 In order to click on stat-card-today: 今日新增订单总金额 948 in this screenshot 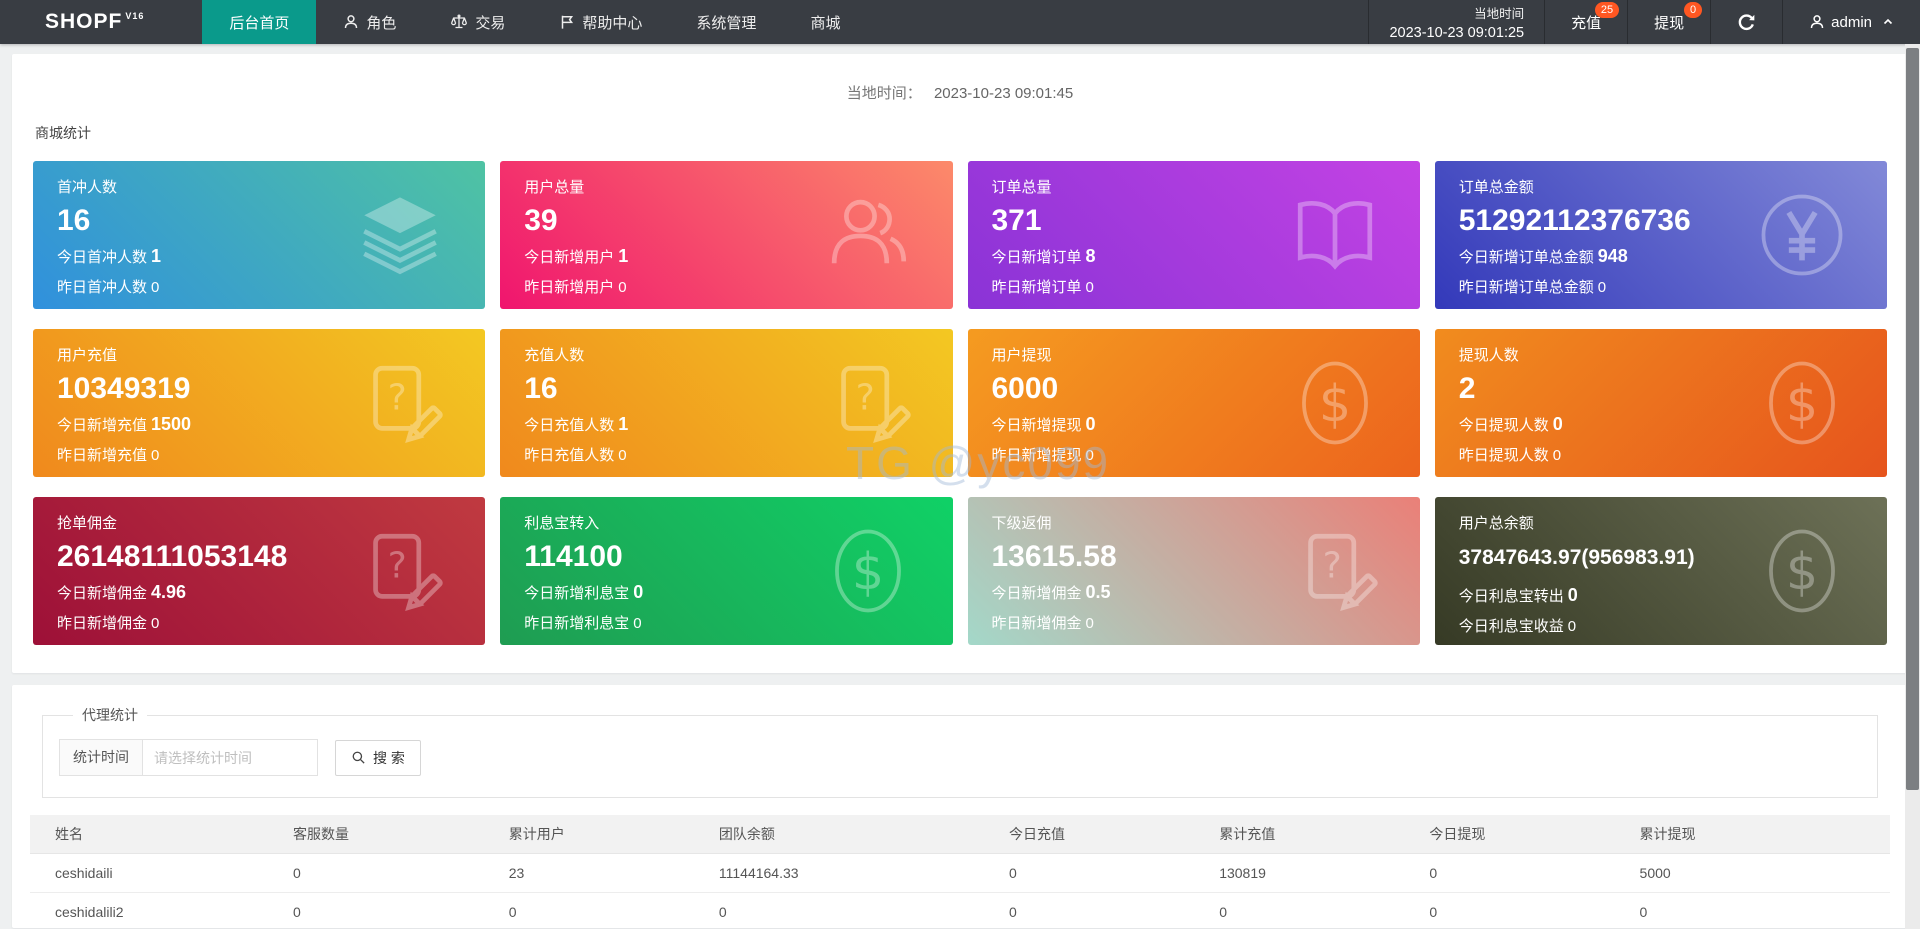, I will do `click(1543, 255)`.